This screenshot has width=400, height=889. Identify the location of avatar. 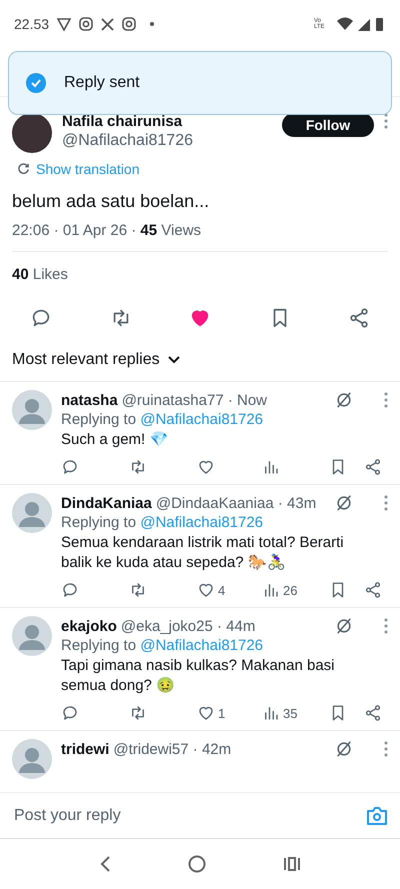
(32, 133).